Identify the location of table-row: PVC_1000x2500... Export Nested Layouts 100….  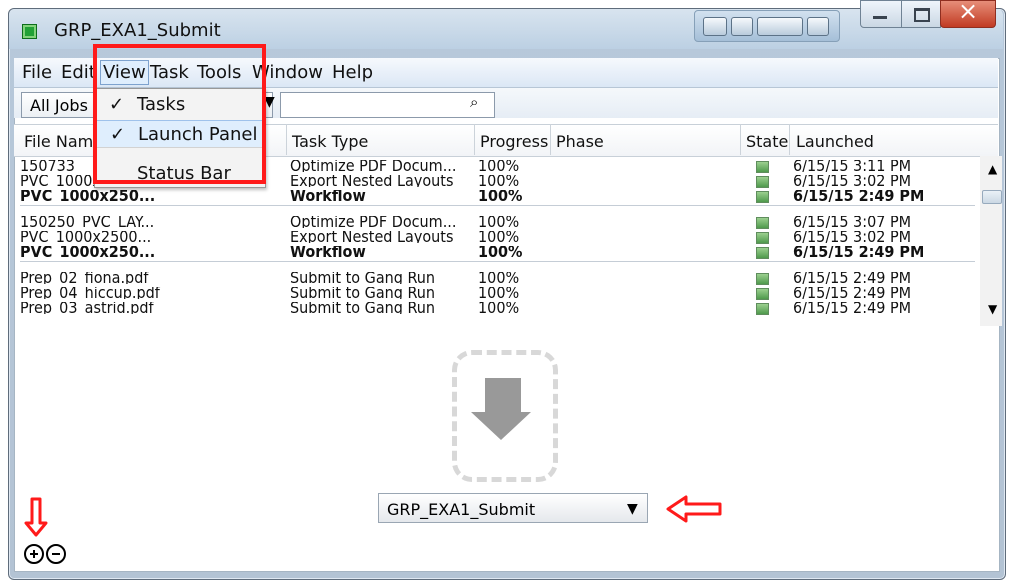
(497, 237).